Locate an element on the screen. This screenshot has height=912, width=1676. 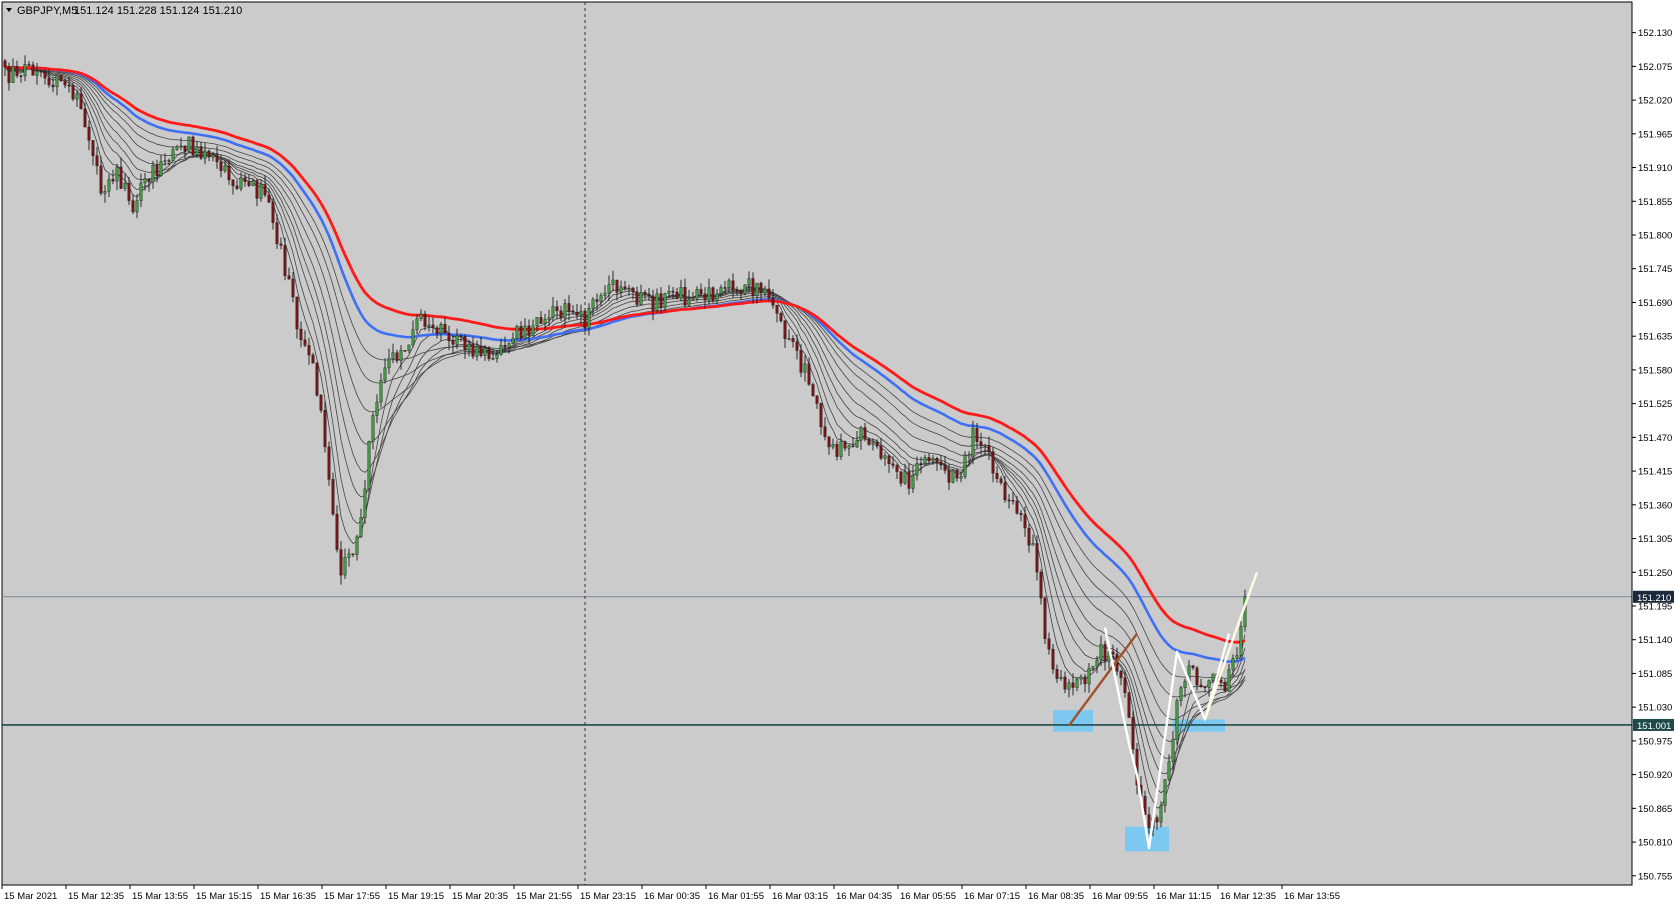
time-tick-label: 15 Mar 23:15 is located at coordinates (608, 896).